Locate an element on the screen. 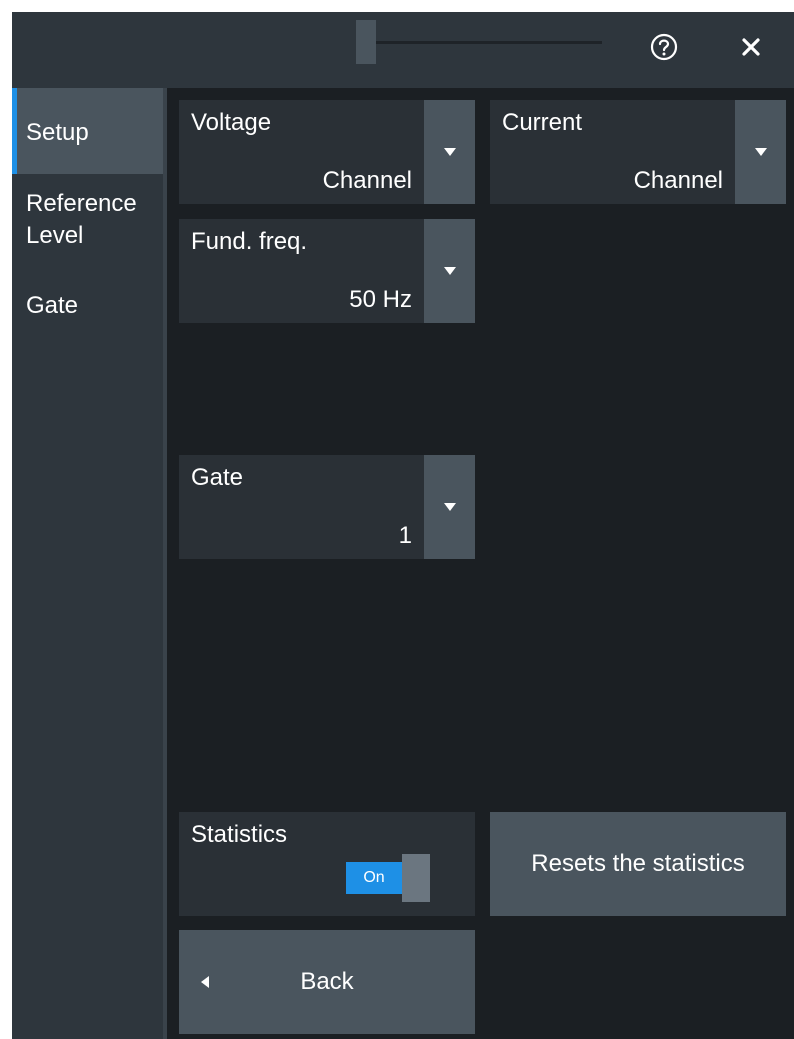  gate-label: Gate is located at coordinates (217, 477).